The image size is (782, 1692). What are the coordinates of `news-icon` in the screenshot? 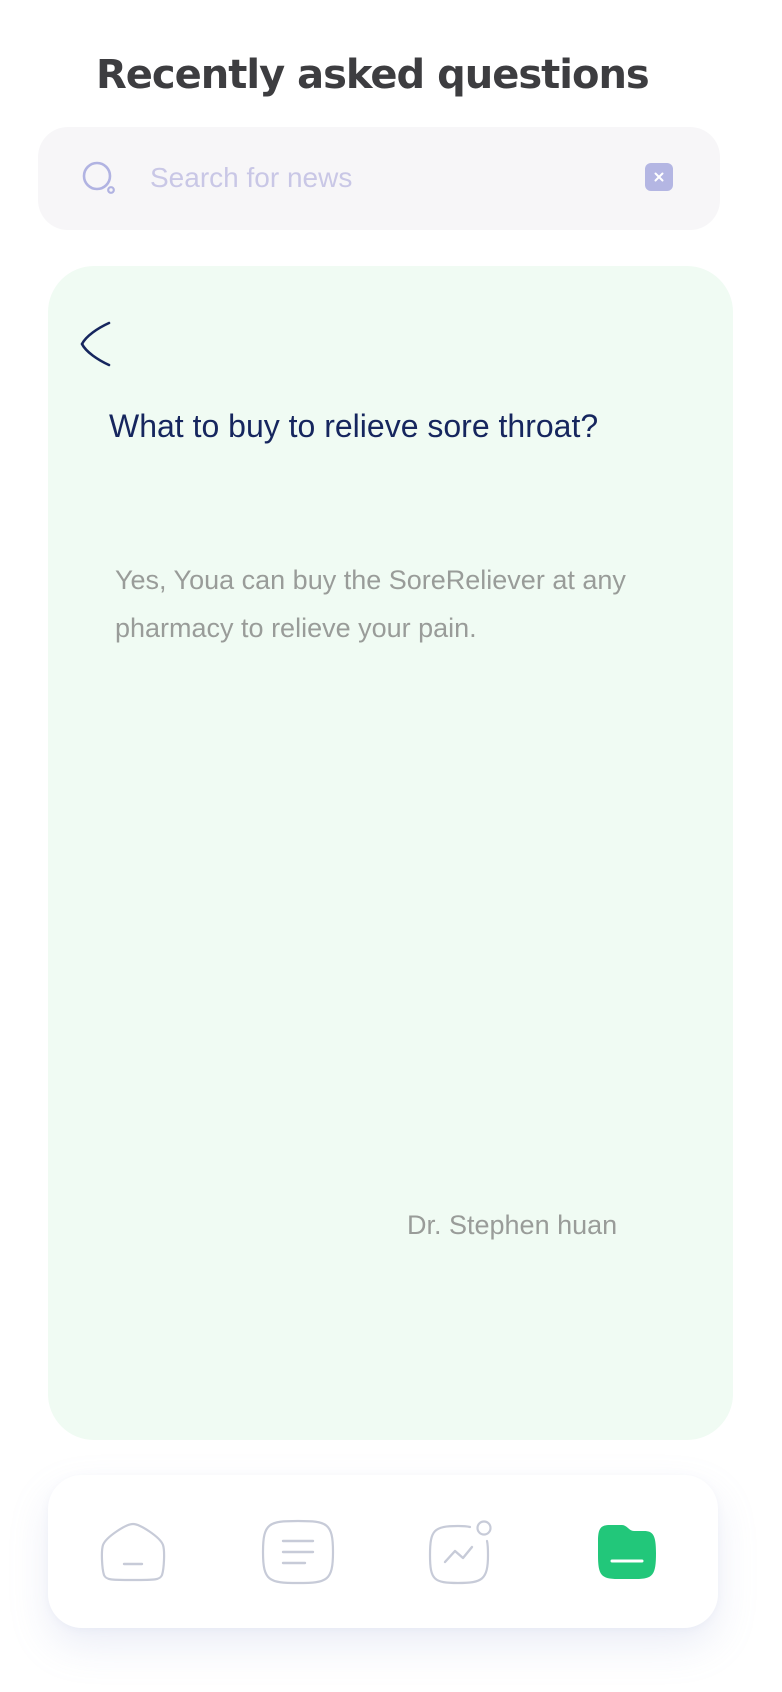 It's located at (298, 1551).